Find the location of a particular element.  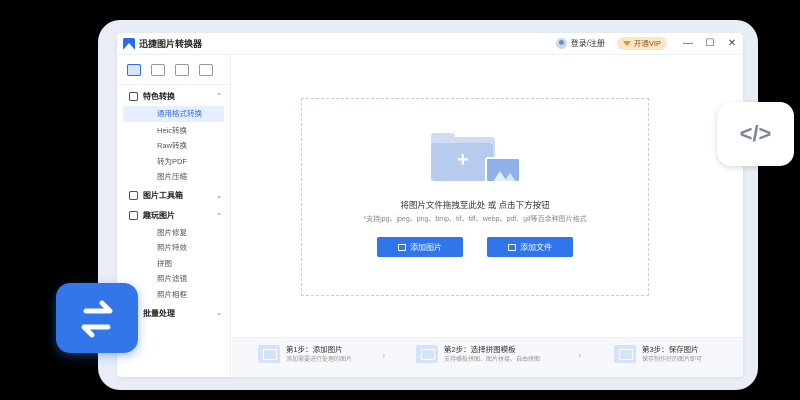

sidebar-group-fun-images: 趣玩图片 ⌃ is located at coordinates (173, 216).